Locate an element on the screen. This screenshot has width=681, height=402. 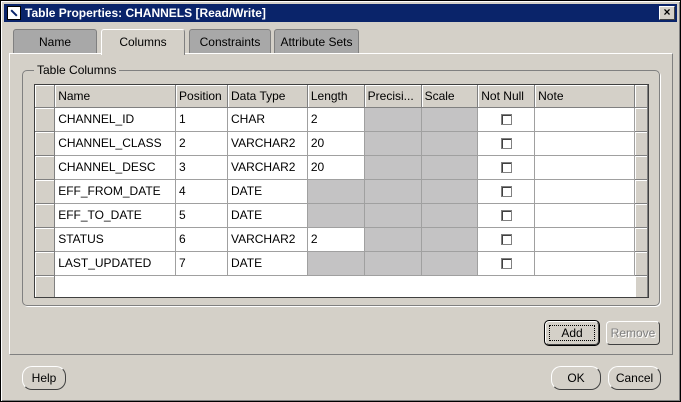
col-header-scale: Scale is located at coordinates (450, 96).